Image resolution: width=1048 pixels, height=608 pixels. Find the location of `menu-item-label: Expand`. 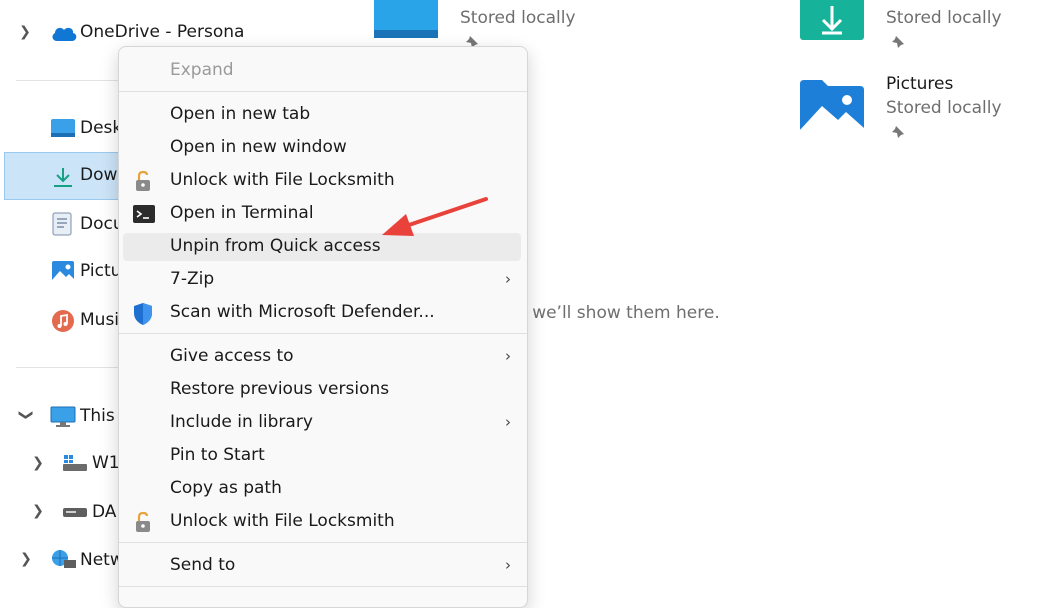

menu-item-label: Expand is located at coordinates (202, 70).